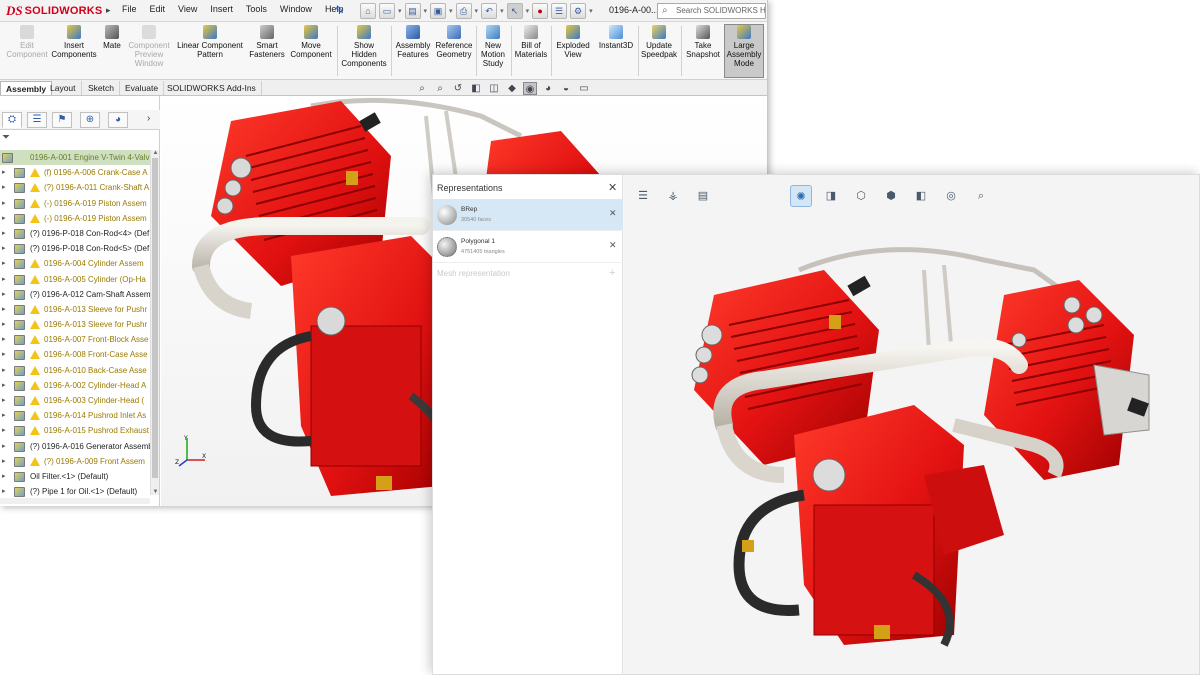 Image resolution: width=1200 pixels, height=675 pixels. I want to click on tree-item: ▸ 0196-A-004 Cylinder Assem, so click(75, 263).